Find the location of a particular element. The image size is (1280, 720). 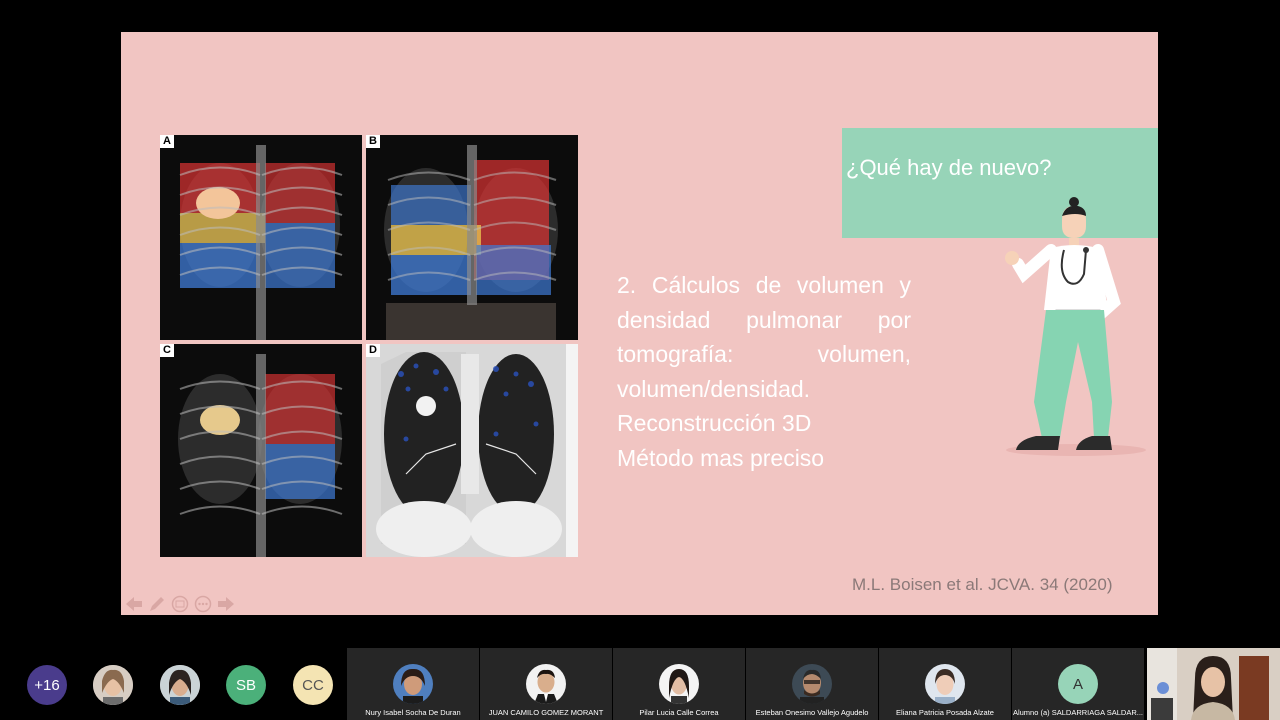

more-icon is located at coordinates (203, 604).